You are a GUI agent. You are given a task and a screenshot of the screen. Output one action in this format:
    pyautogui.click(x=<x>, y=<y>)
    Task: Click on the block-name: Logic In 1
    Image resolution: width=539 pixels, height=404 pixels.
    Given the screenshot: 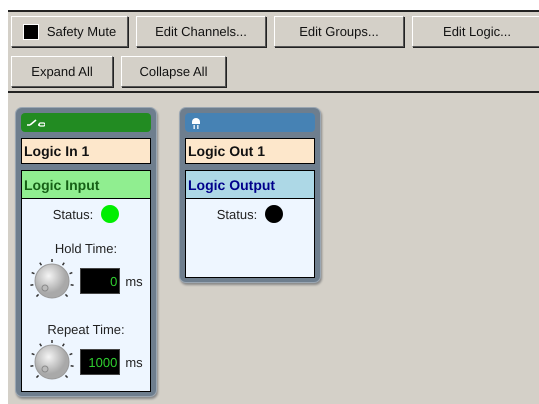 What is the action you would take?
    pyautogui.click(x=86, y=151)
    